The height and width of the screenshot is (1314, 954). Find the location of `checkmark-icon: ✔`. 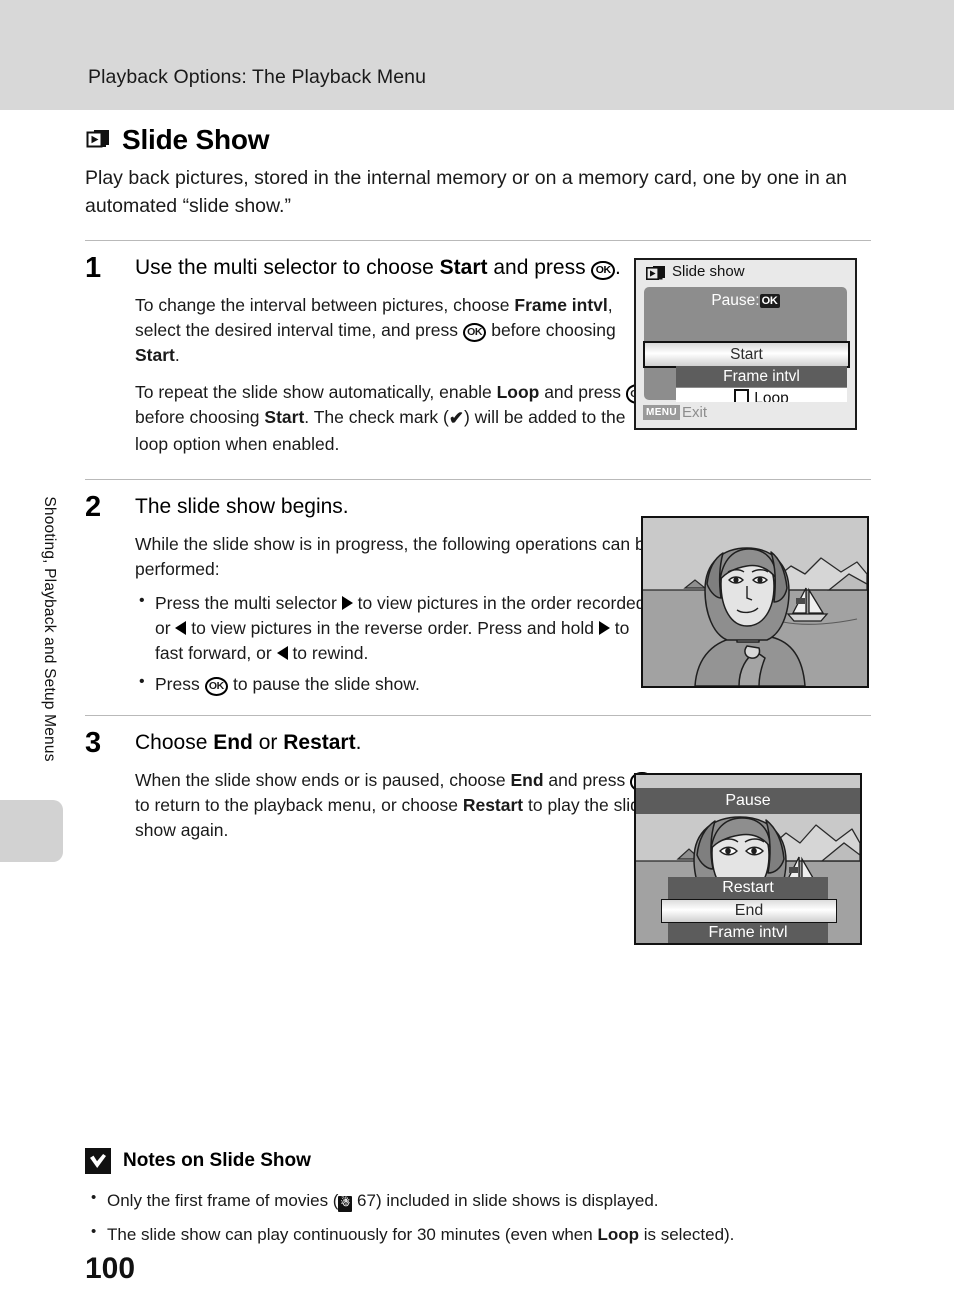

checkmark-icon: ✔ is located at coordinates (456, 417).